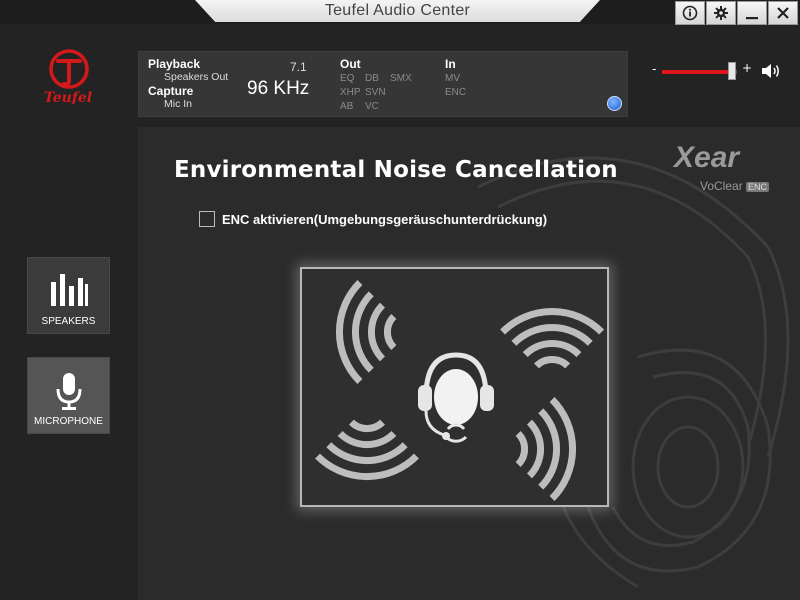 This screenshot has width=800, height=600. Describe the element at coordinates (174, 64) in the screenshot. I see `playback-label: Playback` at that location.